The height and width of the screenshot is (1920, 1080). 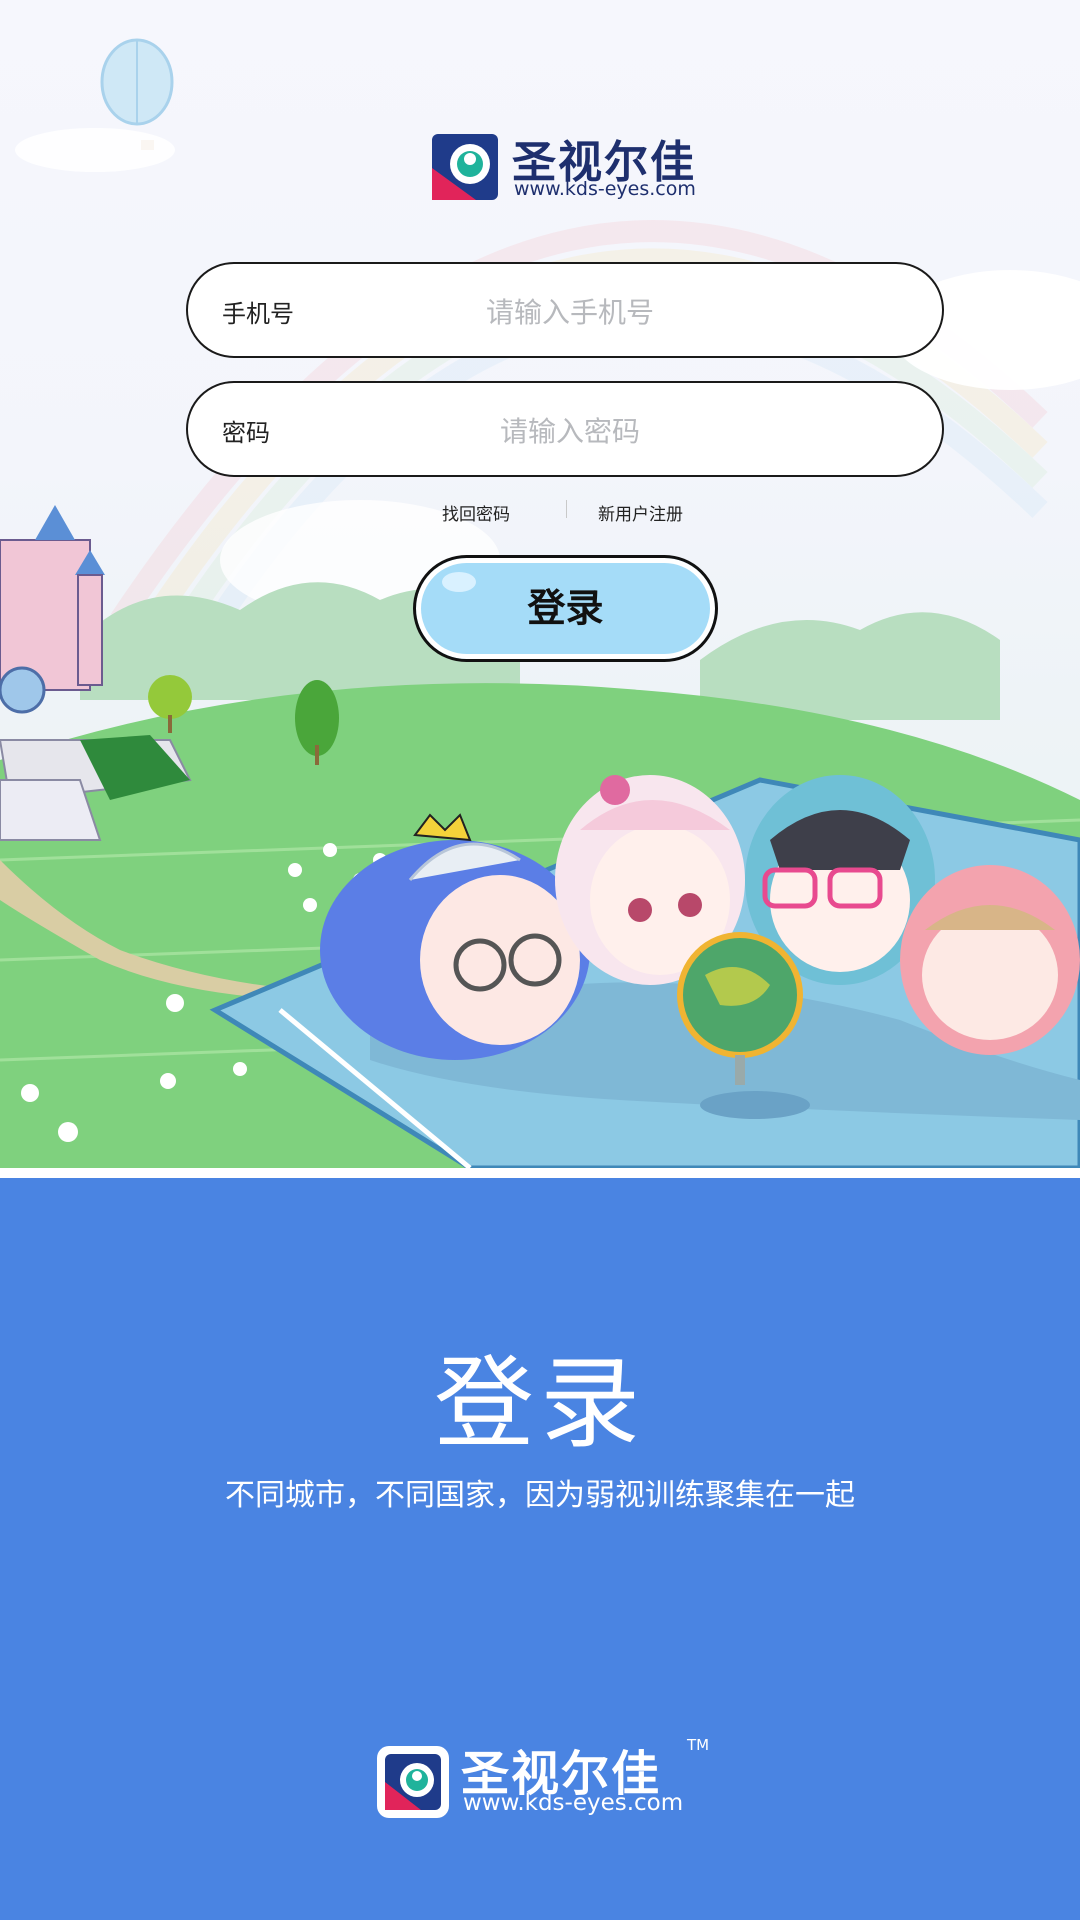 I want to click on link-divider, so click(x=566, y=509).